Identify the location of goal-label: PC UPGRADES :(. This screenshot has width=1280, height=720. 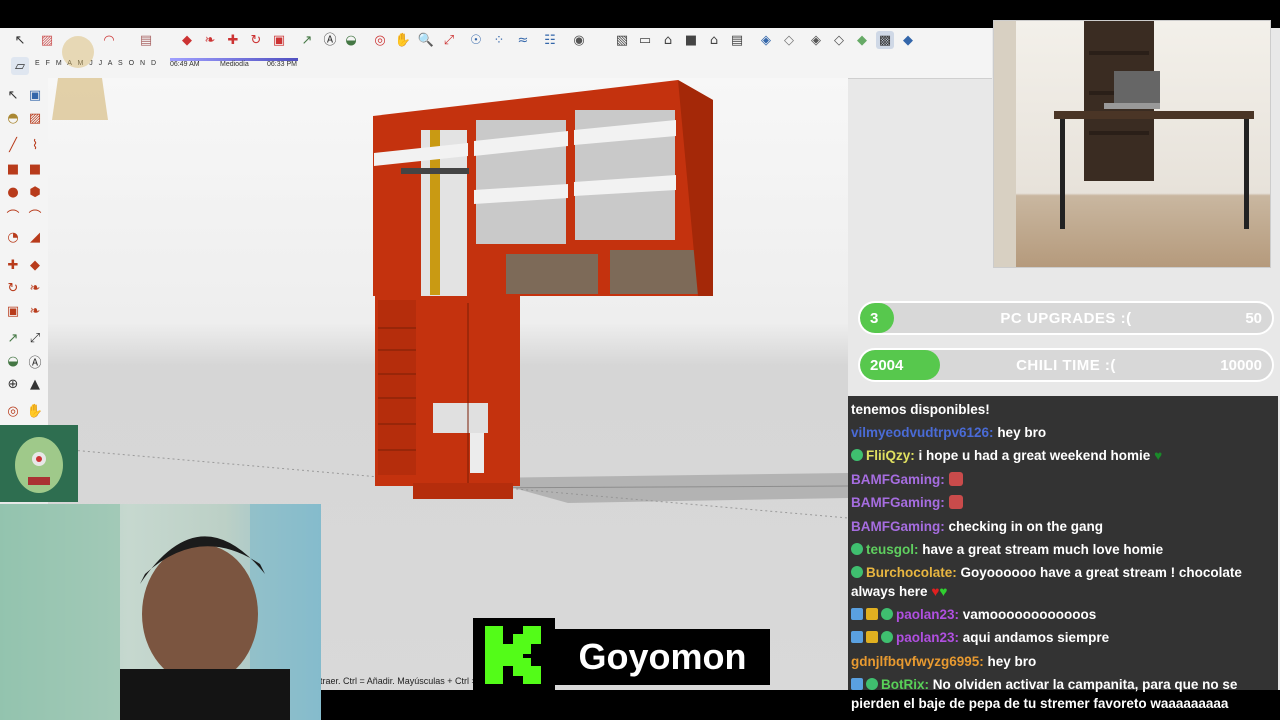
(1066, 318).